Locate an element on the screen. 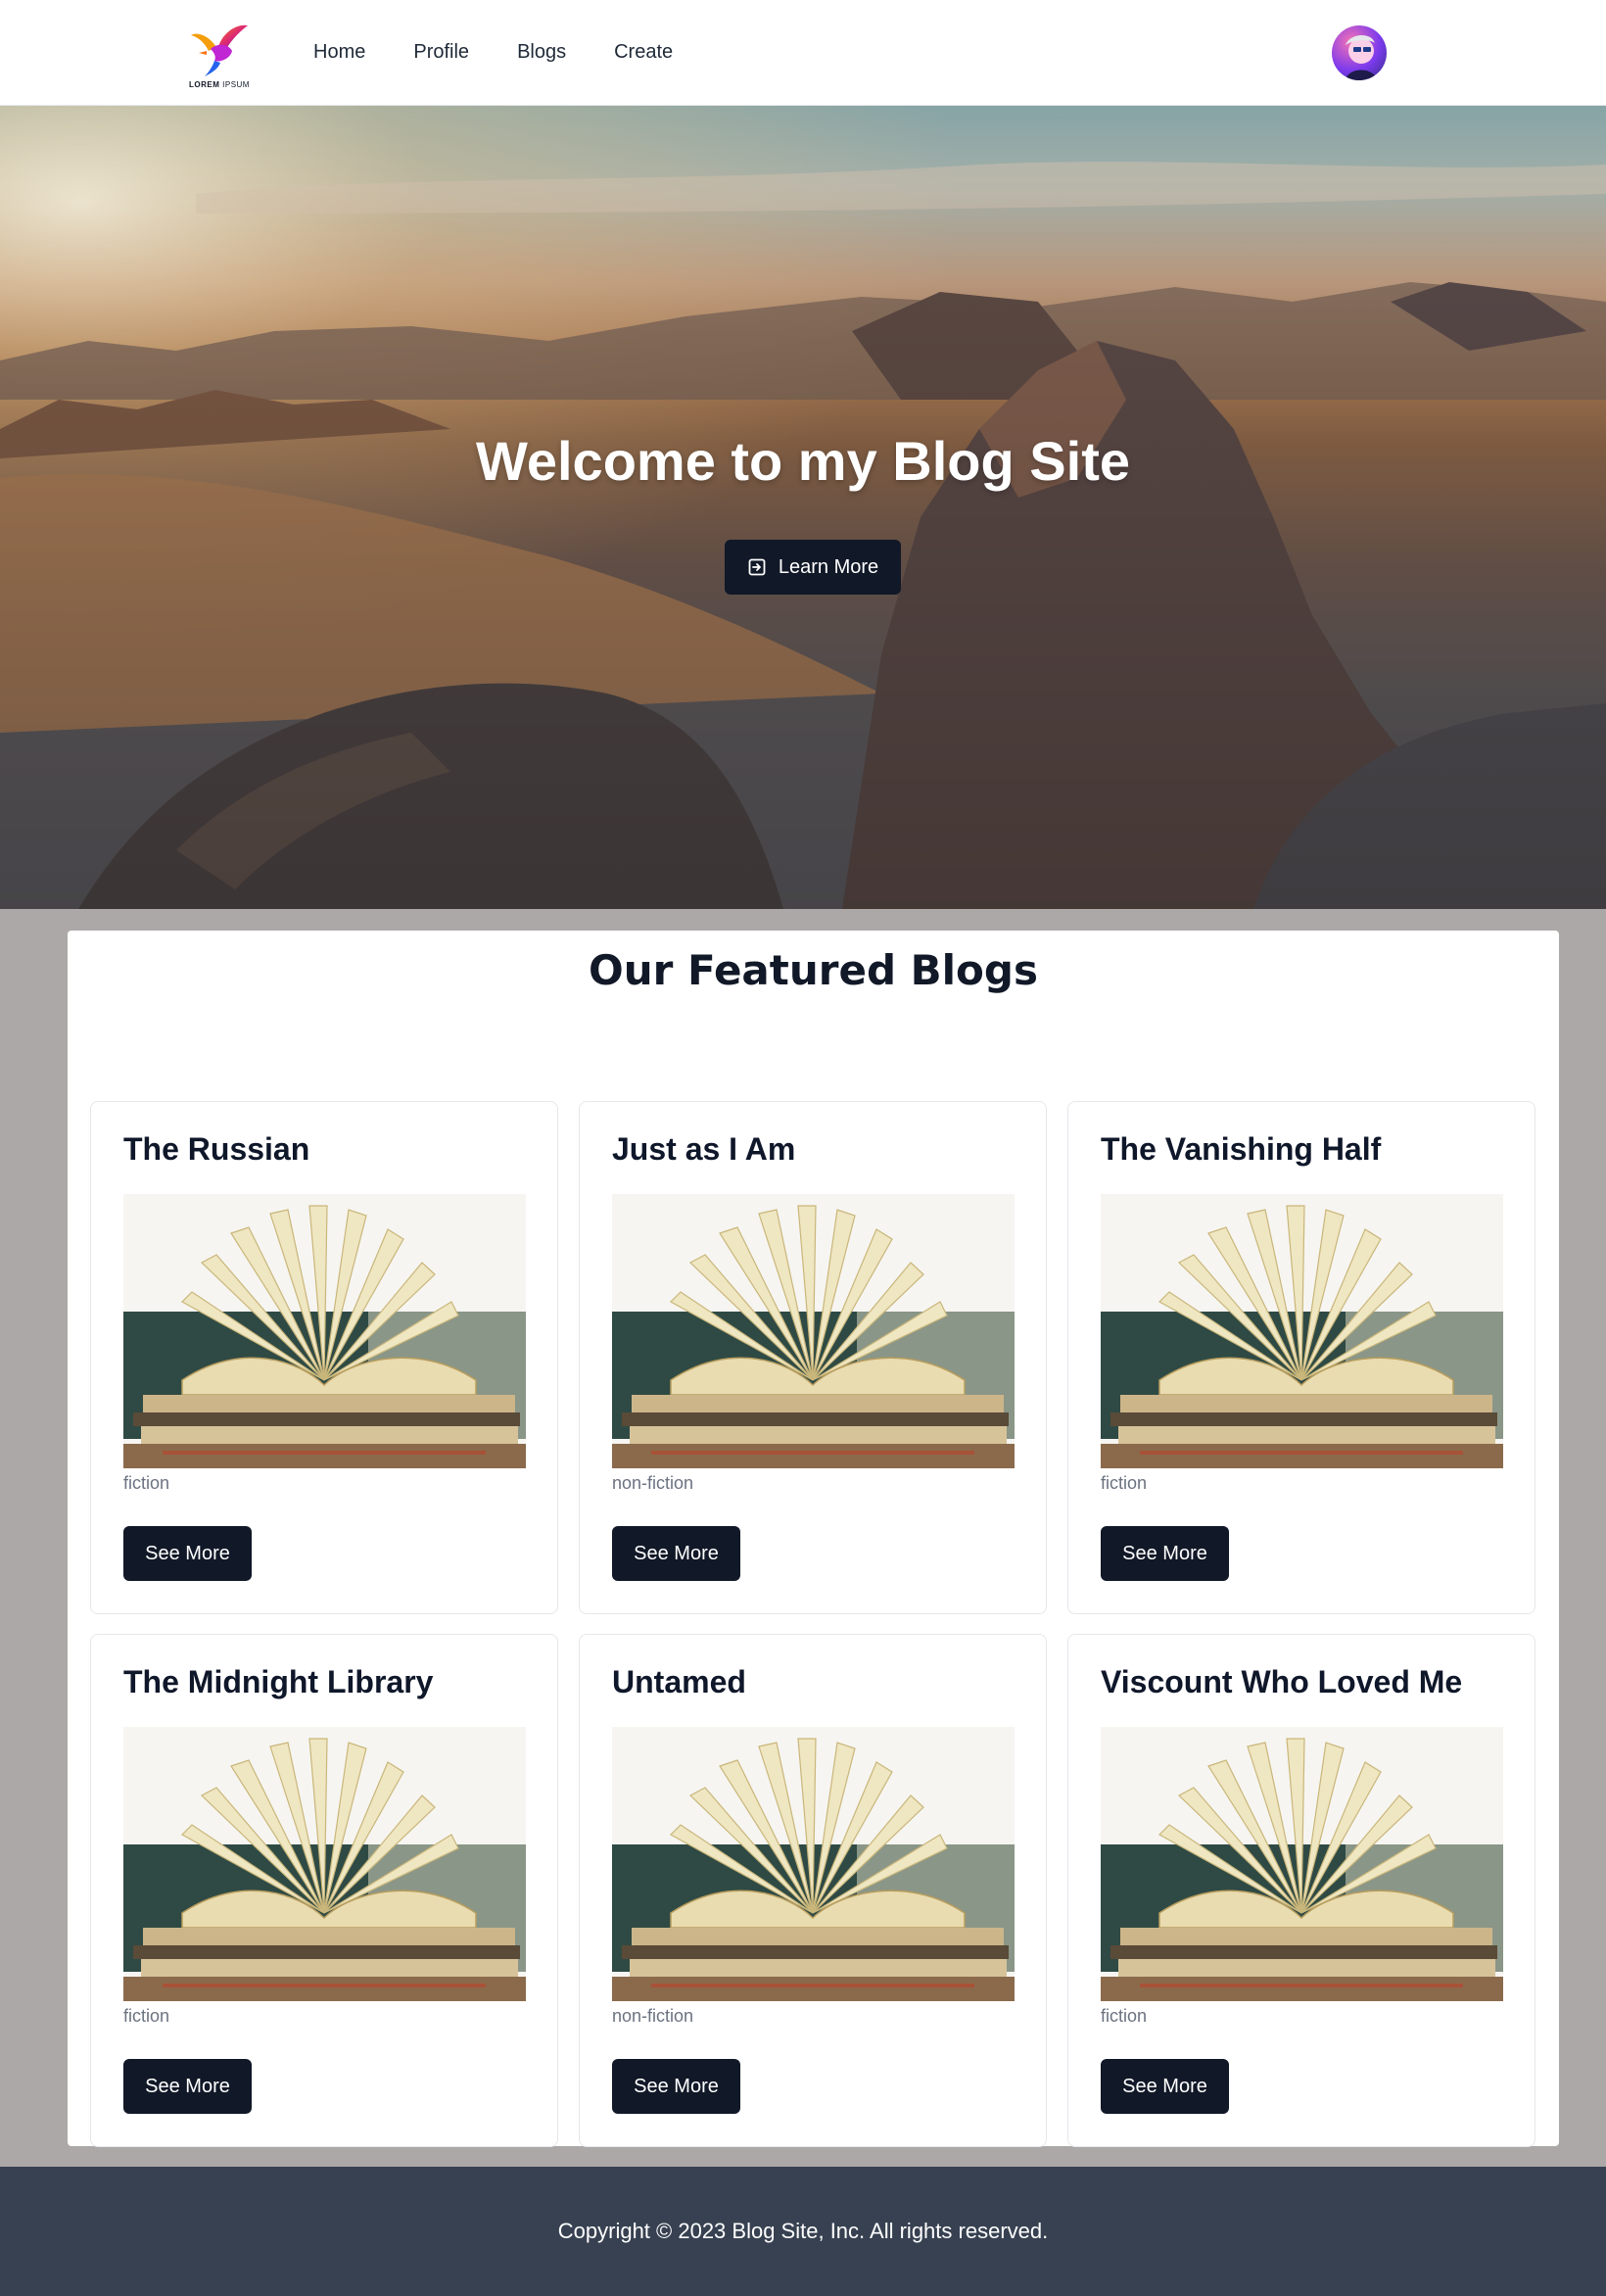 This screenshot has height=2296, width=1606. learn-more-label: Learn More is located at coordinates (828, 566).